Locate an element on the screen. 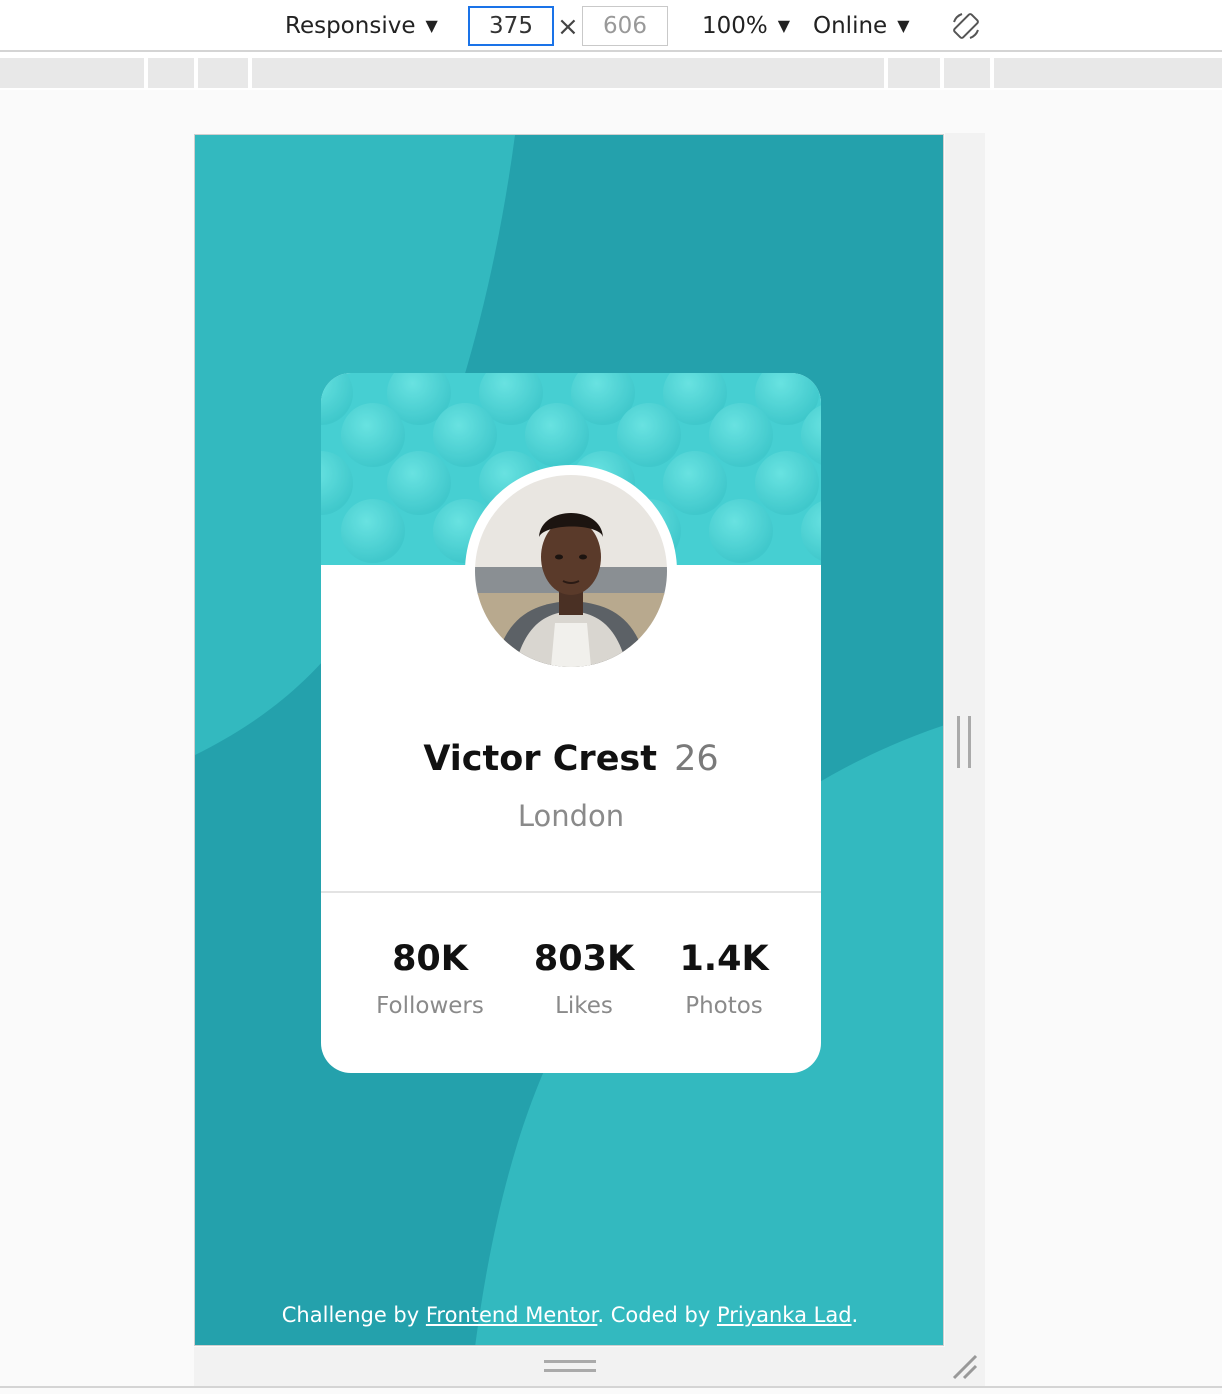  rotate-icon is located at coordinates (966, 26).